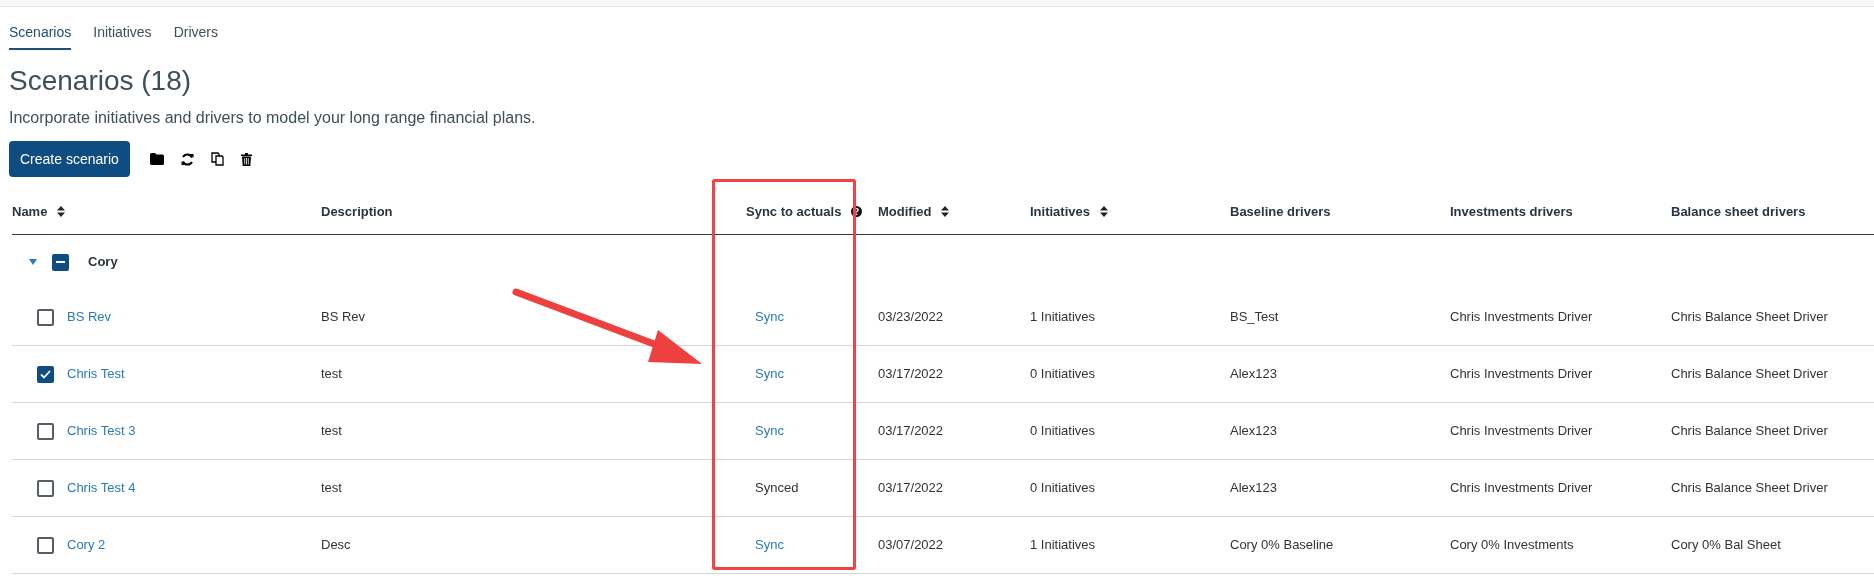 This screenshot has height=581, width=1874. I want to click on help-icon, so click(857, 211).